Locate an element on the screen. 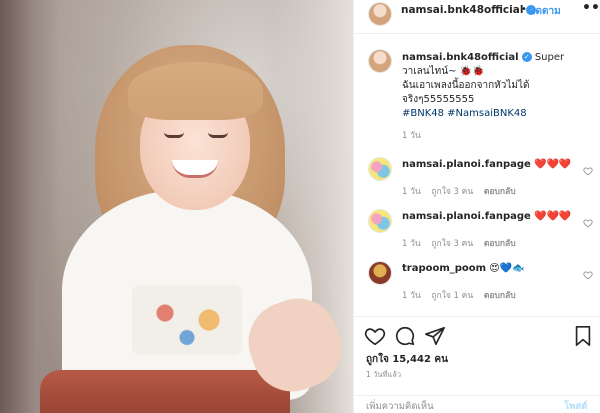  photo-skirt is located at coordinates (165, 391).